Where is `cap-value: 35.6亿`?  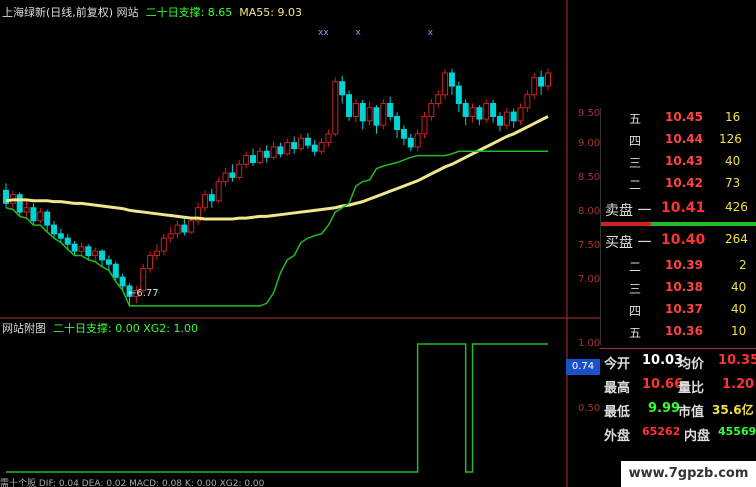
cap-value: 35.6亿 is located at coordinates (733, 410).